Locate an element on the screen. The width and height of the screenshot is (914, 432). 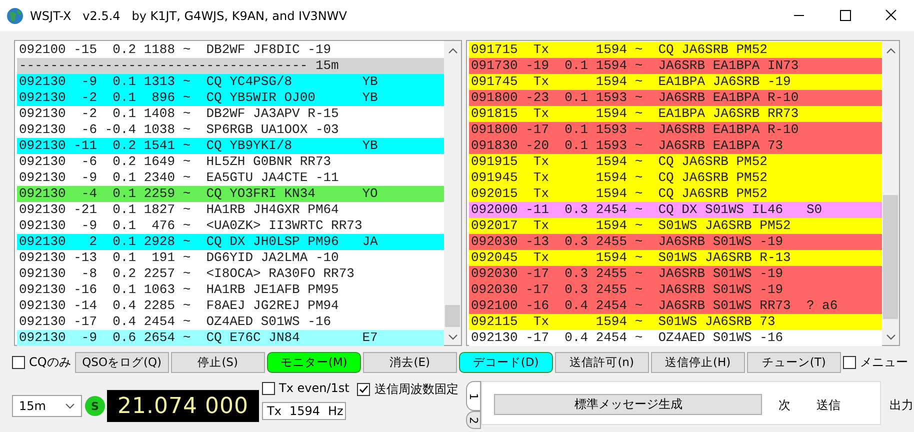
checkbox: メニュー is located at coordinates (875, 362).